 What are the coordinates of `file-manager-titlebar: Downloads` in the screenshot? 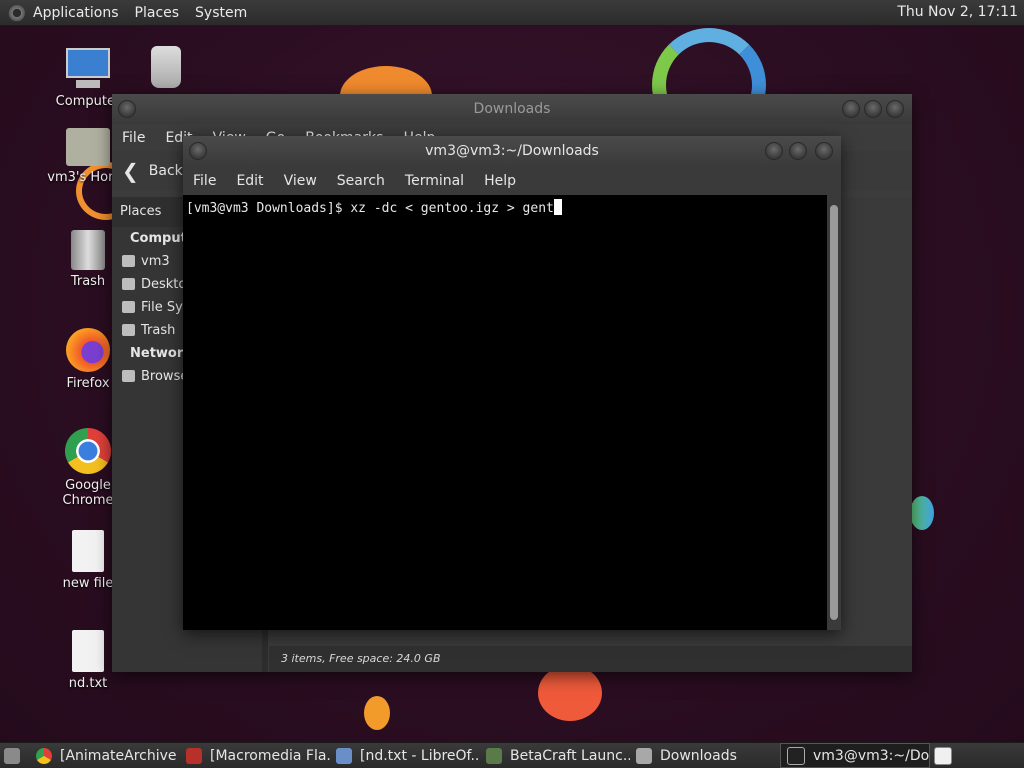 It's located at (512, 109).